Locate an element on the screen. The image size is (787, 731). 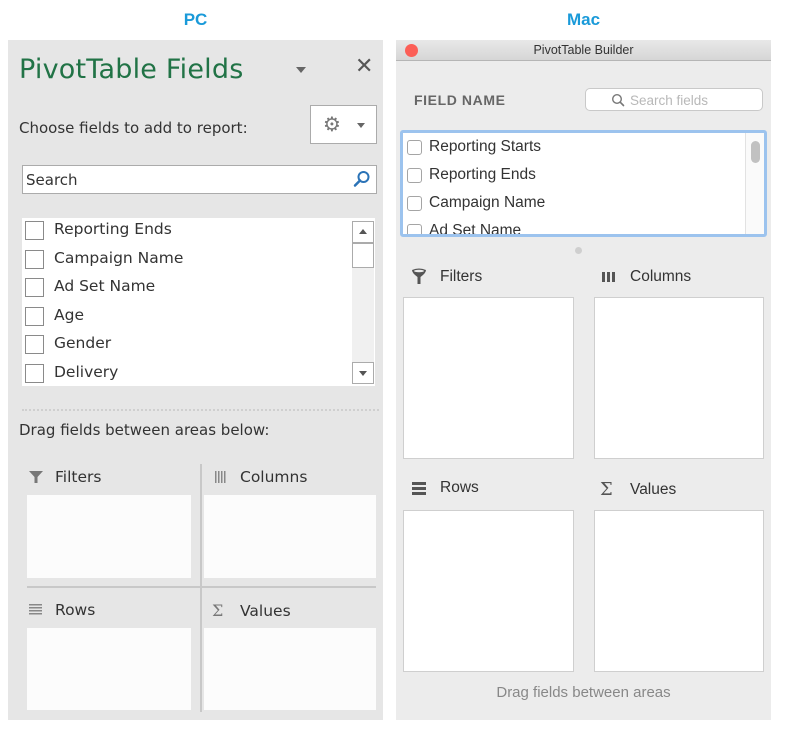
scroll-up-button is located at coordinates (363, 232).